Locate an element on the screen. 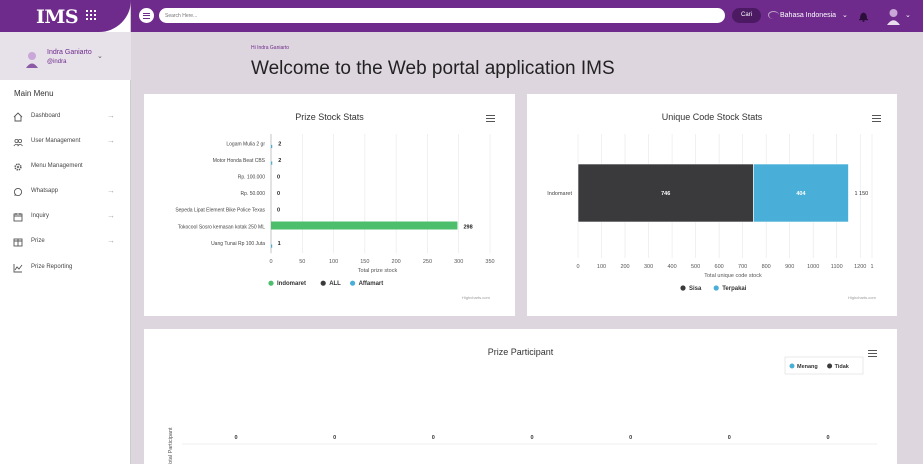  x-tick-label: 1100 is located at coordinates (837, 267).